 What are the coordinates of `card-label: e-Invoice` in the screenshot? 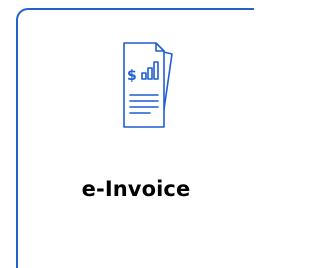 It's located at (136, 189).